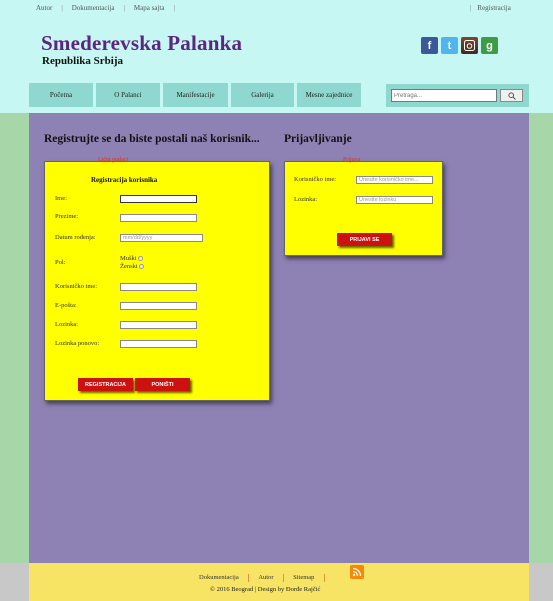 Image resolution: width=553 pixels, height=601 pixels. Describe the element at coordinates (357, 572) in the screenshot. I see `rss-icon` at that location.